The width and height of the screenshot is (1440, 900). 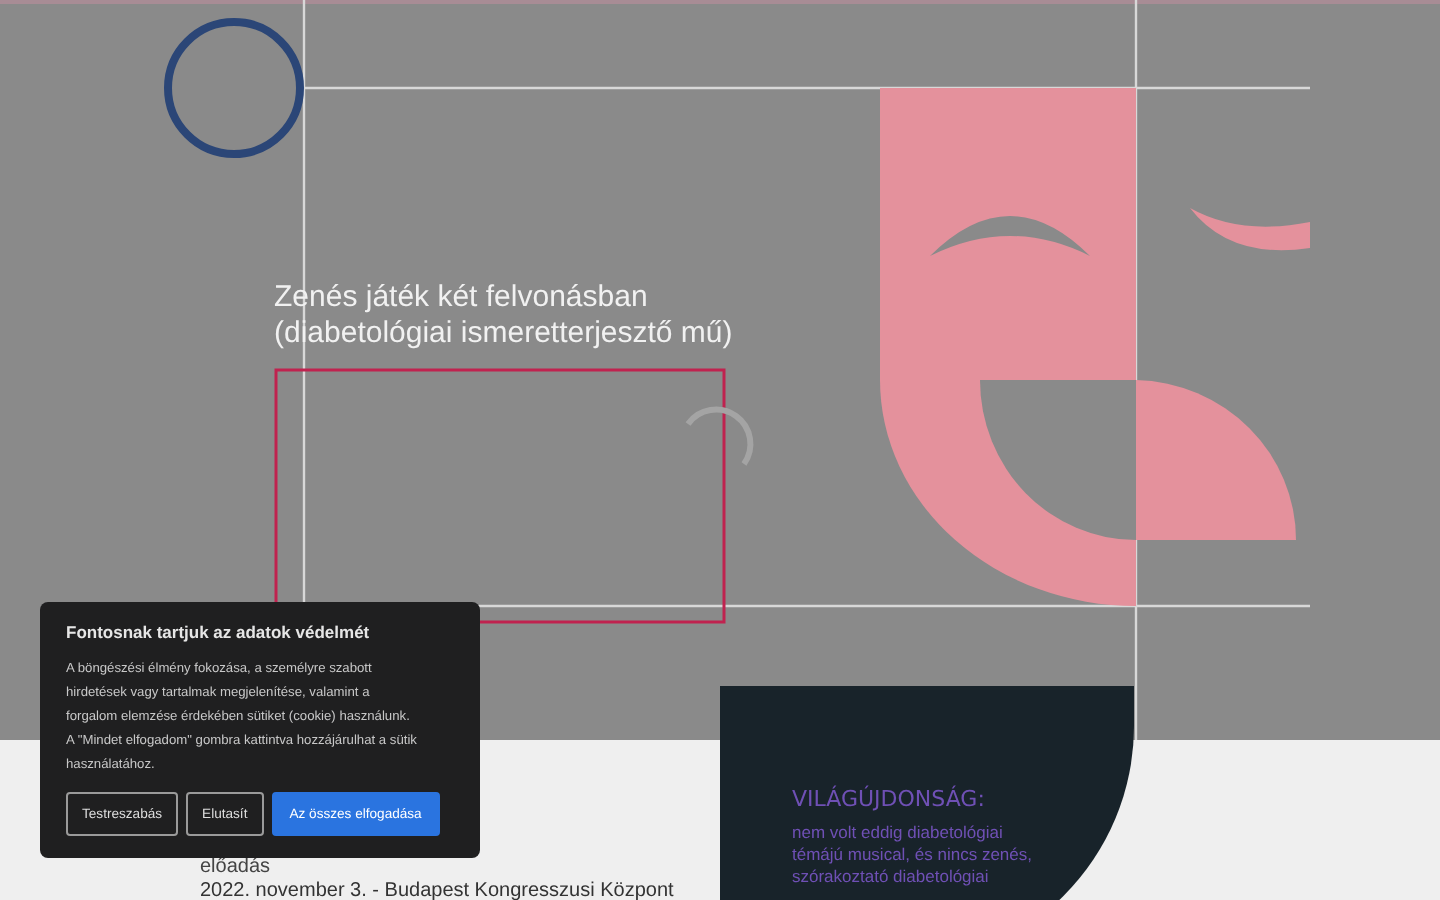 I want to click on dialog-title: Fontosnak tartjuk az adatok védelmét, so click(x=219, y=632).